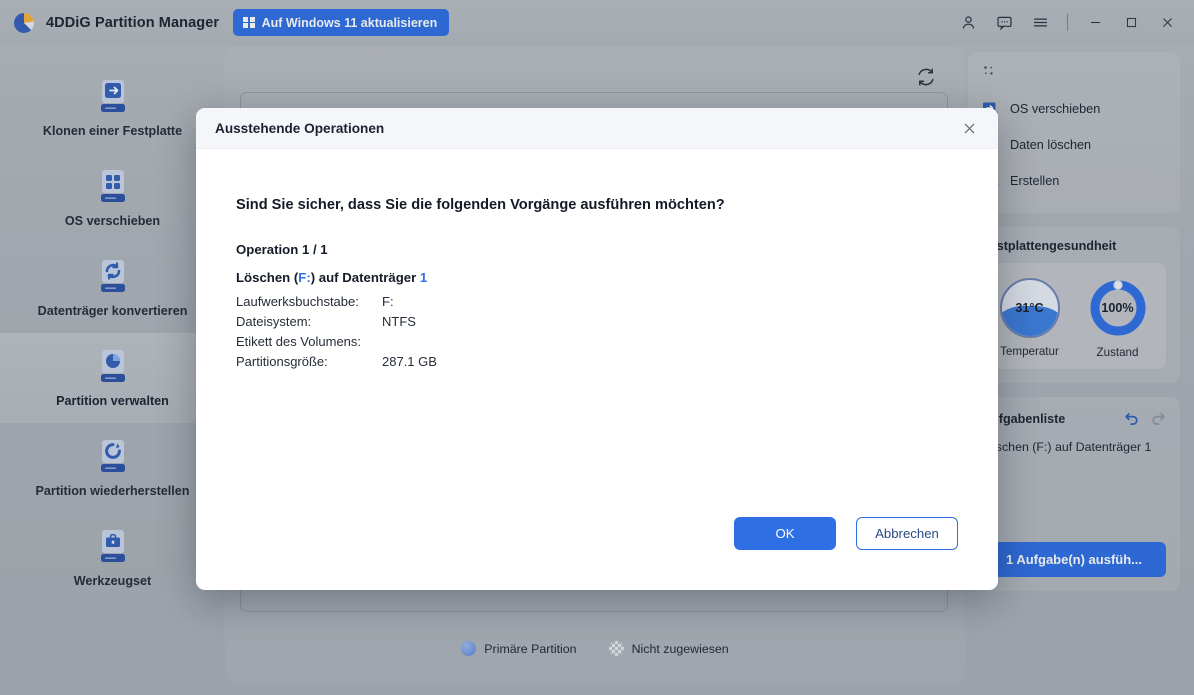 This screenshot has width=1194, height=695. What do you see at coordinates (597, 302) in the screenshot?
I see `detail-row-drive-letter: Laufwerksbuchstabe: F:` at bounding box center [597, 302].